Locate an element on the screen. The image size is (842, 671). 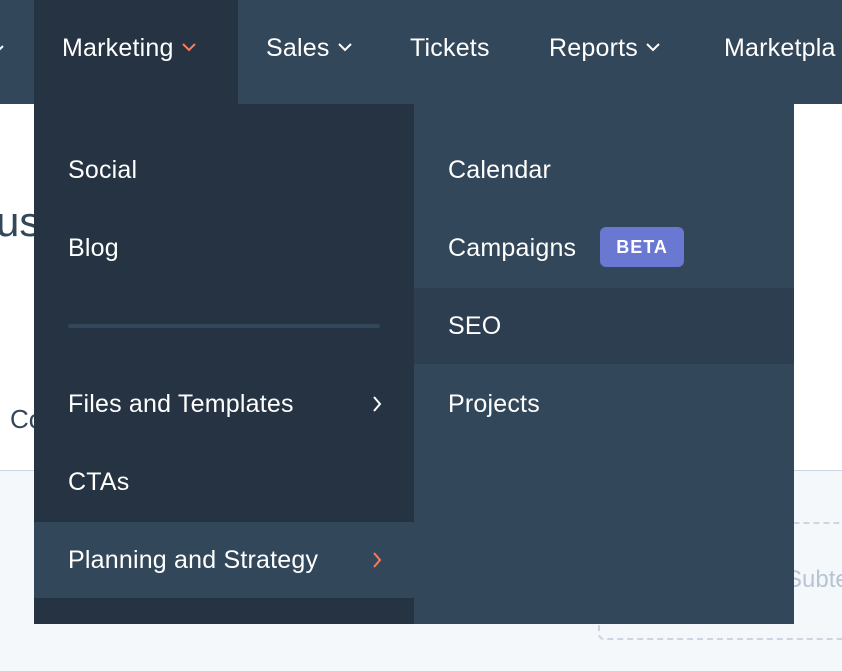
menu-item-files-and-templates: Files and Templates is located at coordinates (224, 404).